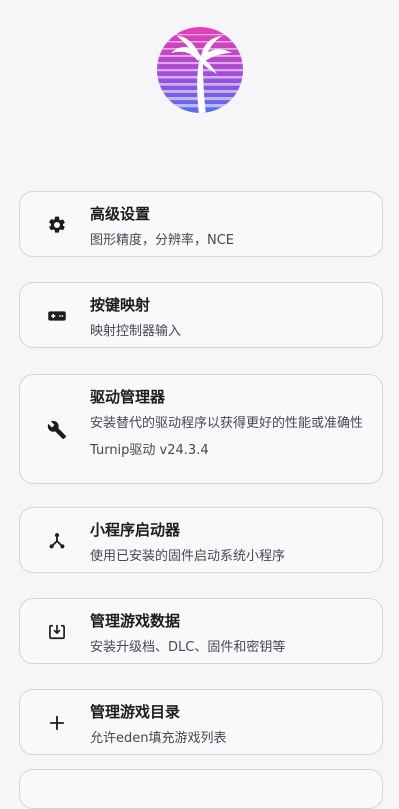 This screenshot has width=399, height=809. What do you see at coordinates (201, 540) in the screenshot?
I see `applet-launcher-card: 小程序启动器 使用已安装的固件启动系统小程序` at bounding box center [201, 540].